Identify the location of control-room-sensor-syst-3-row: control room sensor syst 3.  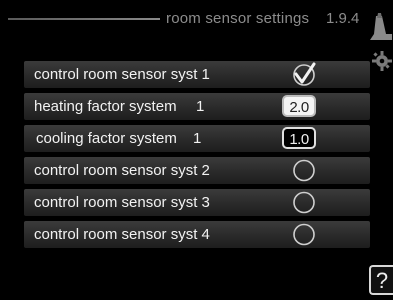
(197, 202).